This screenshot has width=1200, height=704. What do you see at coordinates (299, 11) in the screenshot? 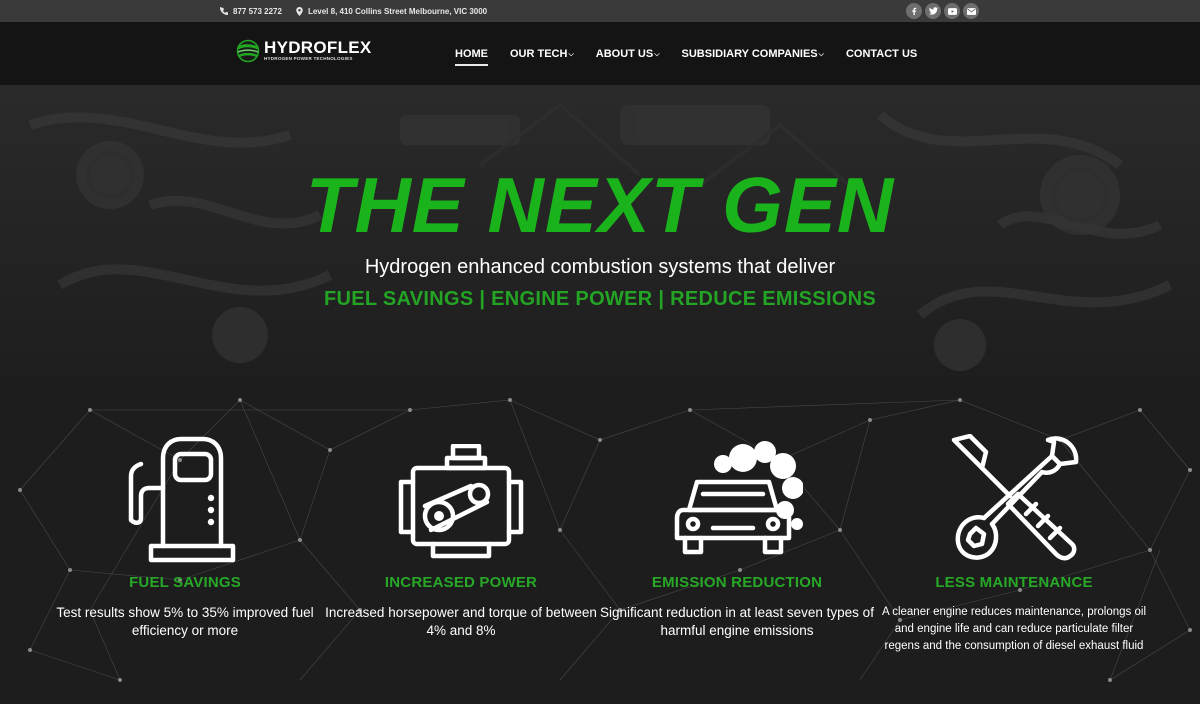
I see `location-pin-icon` at bounding box center [299, 11].